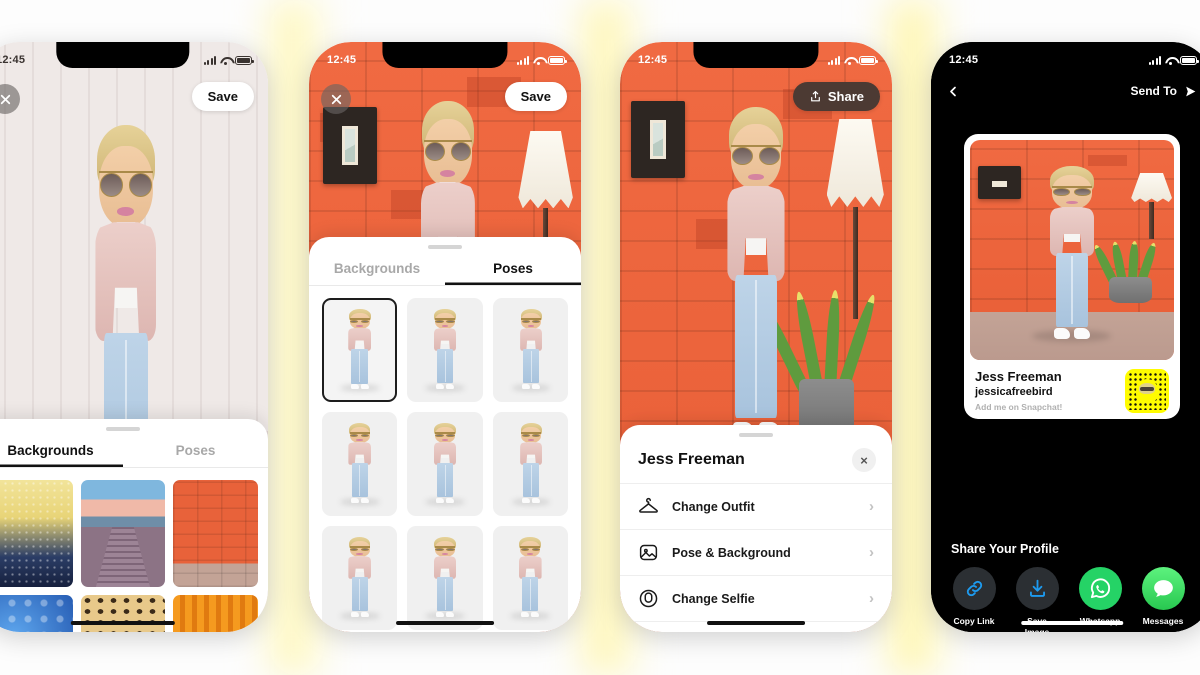 This screenshot has height=675, width=1200. Describe the element at coordinates (1018, 376) in the screenshot. I see `profile-display-name: Jess Freeman` at that location.